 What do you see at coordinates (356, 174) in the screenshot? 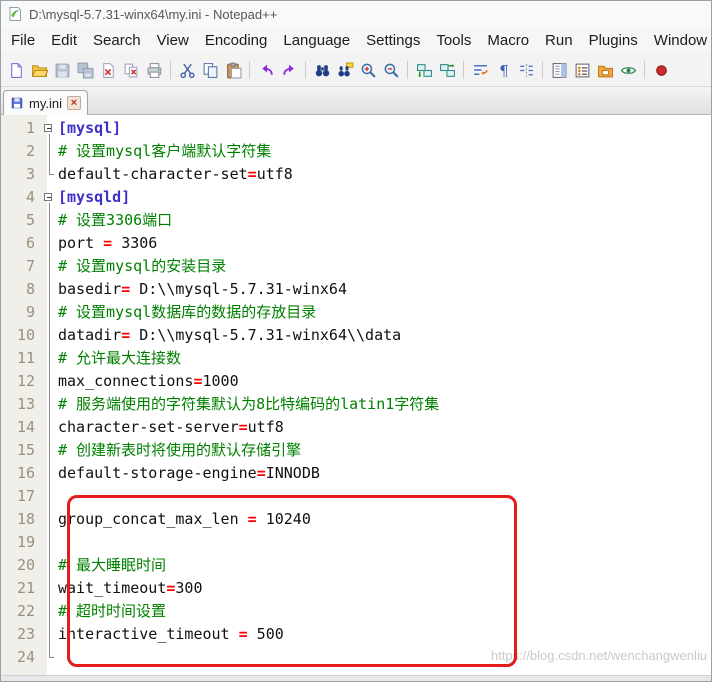
I see `editor-line: 3 default-character-set=utf8` at bounding box center [356, 174].